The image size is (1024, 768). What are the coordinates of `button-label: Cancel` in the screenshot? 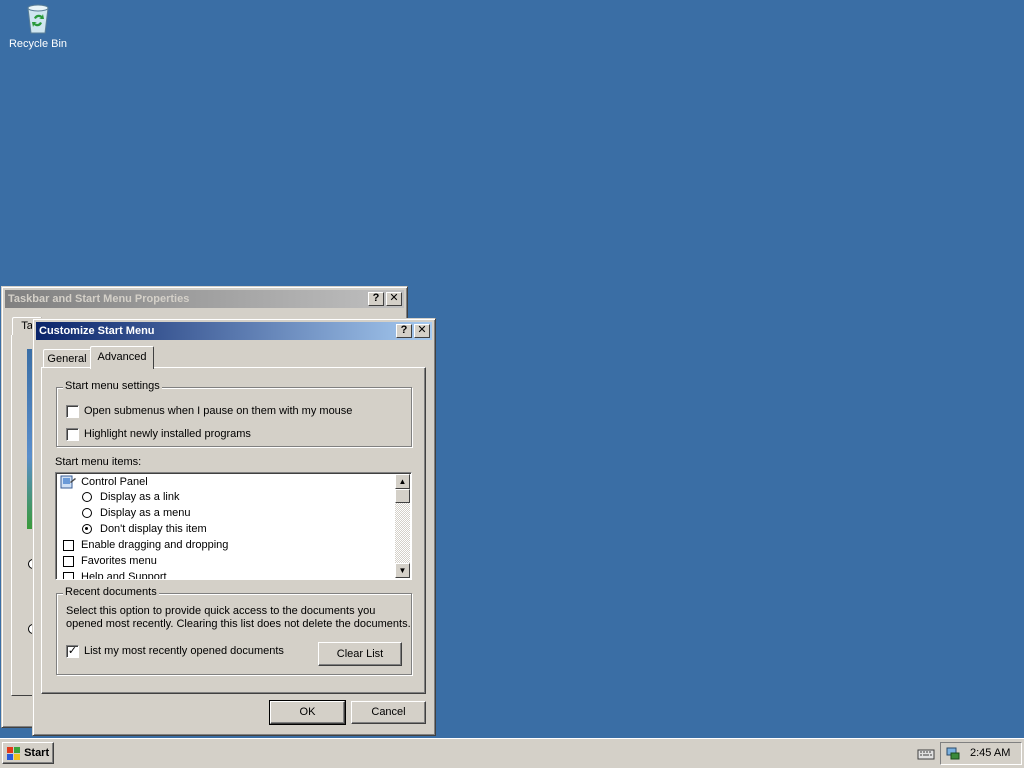 It's located at (388, 712).